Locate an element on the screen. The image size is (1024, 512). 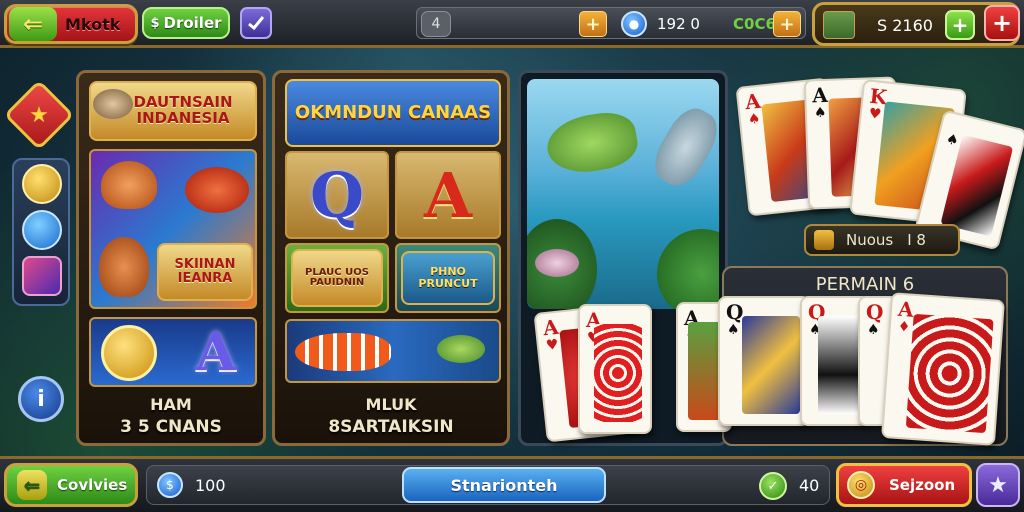
add-button: + is located at coordinates (593, 24).